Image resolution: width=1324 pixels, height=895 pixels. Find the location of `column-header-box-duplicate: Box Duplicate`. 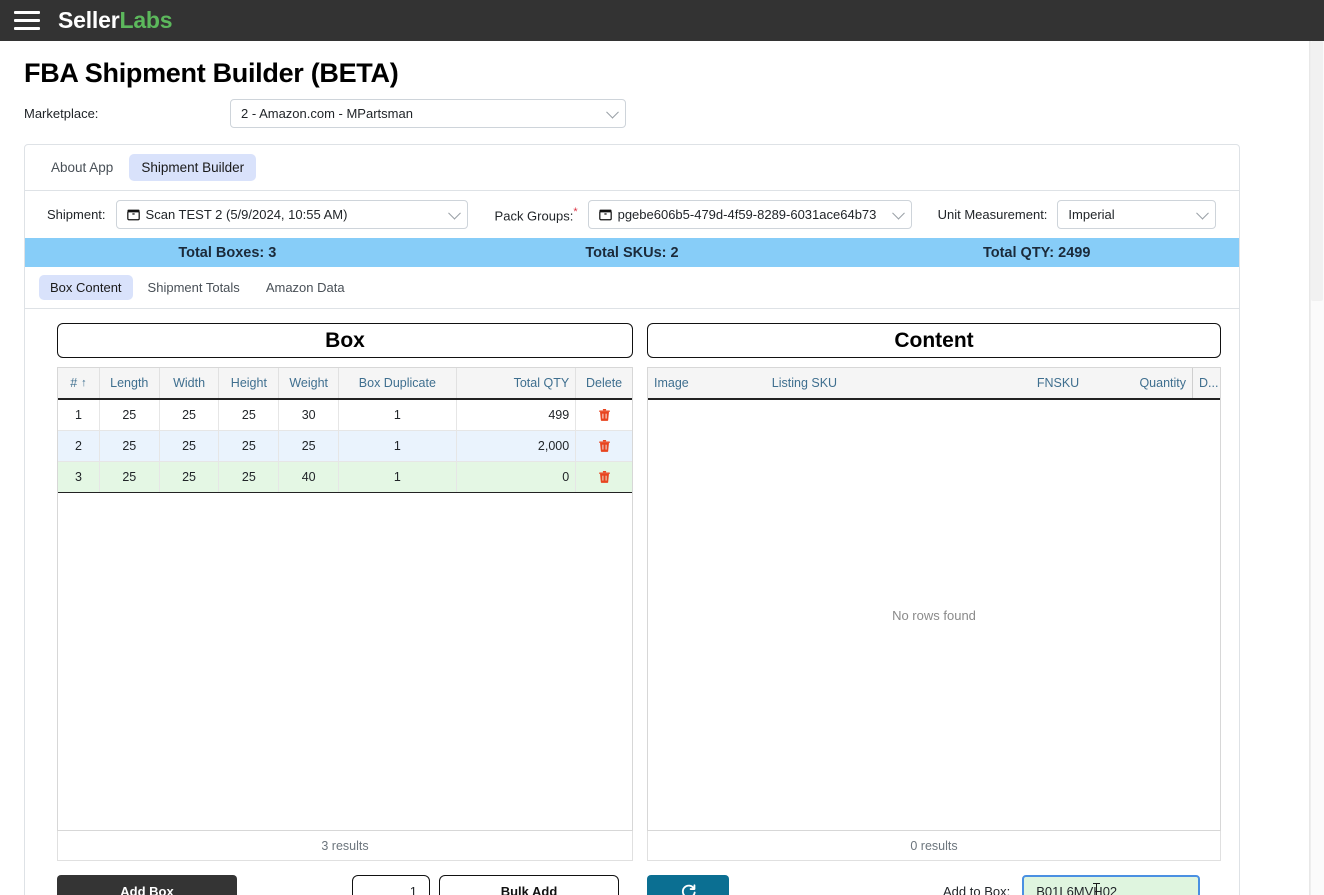

column-header-box-duplicate: Box Duplicate is located at coordinates (398, 383).